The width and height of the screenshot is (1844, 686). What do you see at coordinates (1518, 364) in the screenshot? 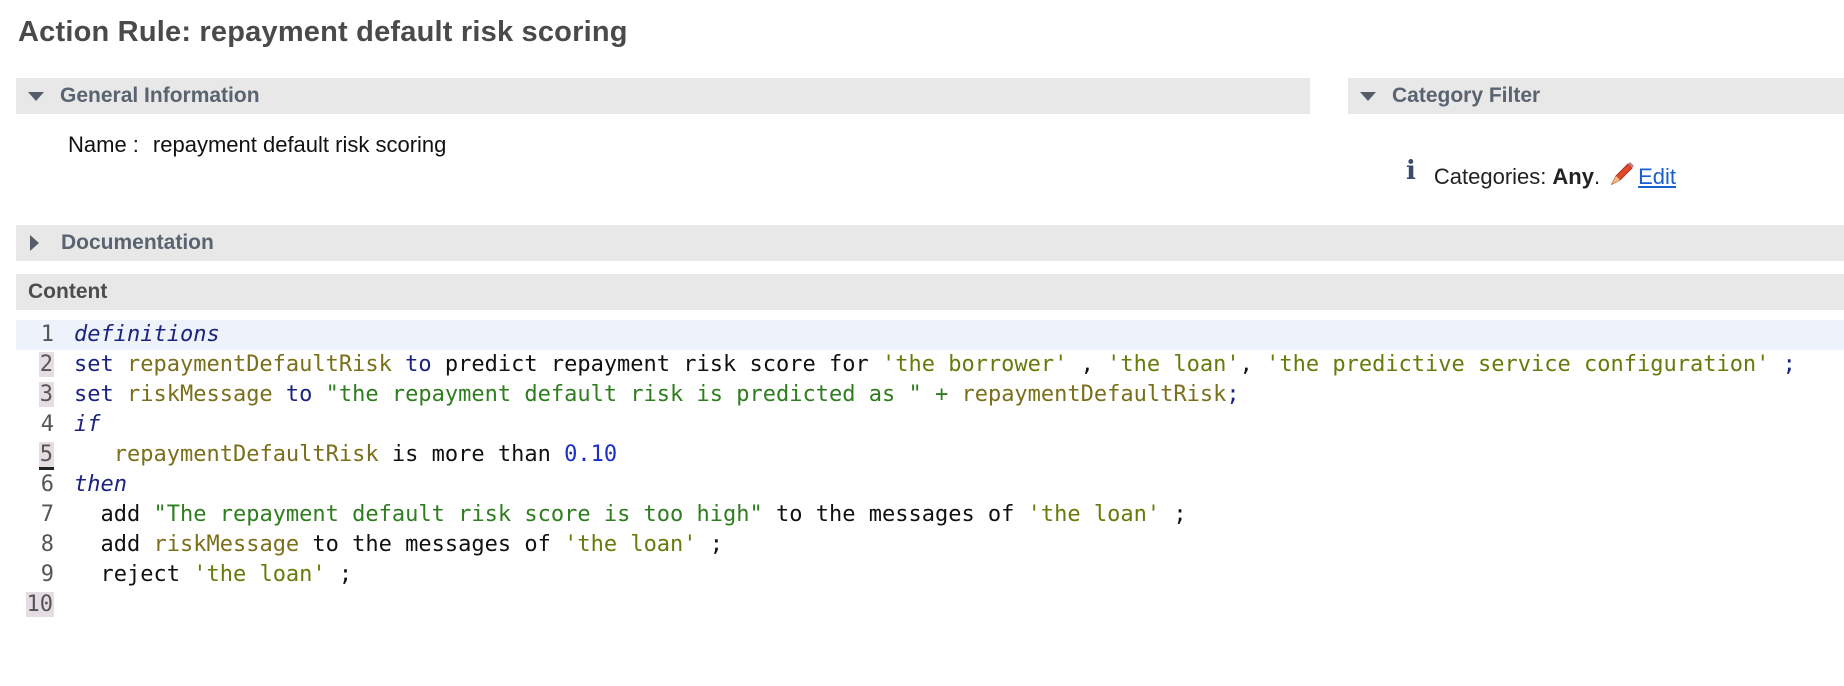
I see `code-token: 'the predictive service configuration'` at bounding box center [1518, 364].